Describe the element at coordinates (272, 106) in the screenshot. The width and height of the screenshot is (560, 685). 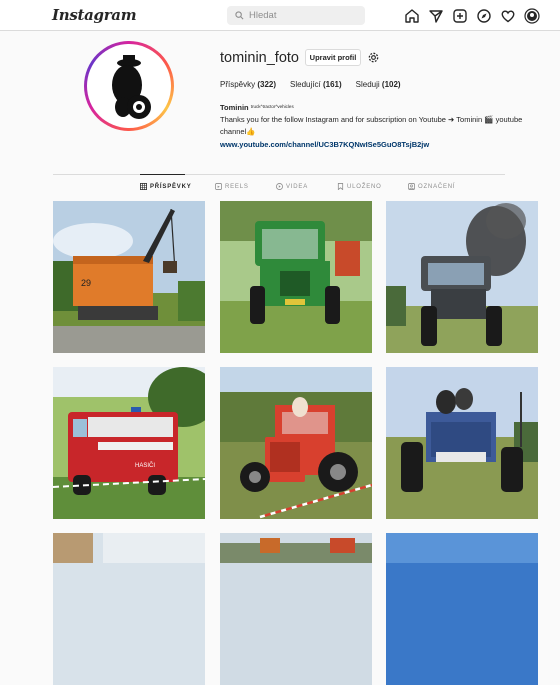
I see `bio-tag: truck^tractor^vehicles` at that location.